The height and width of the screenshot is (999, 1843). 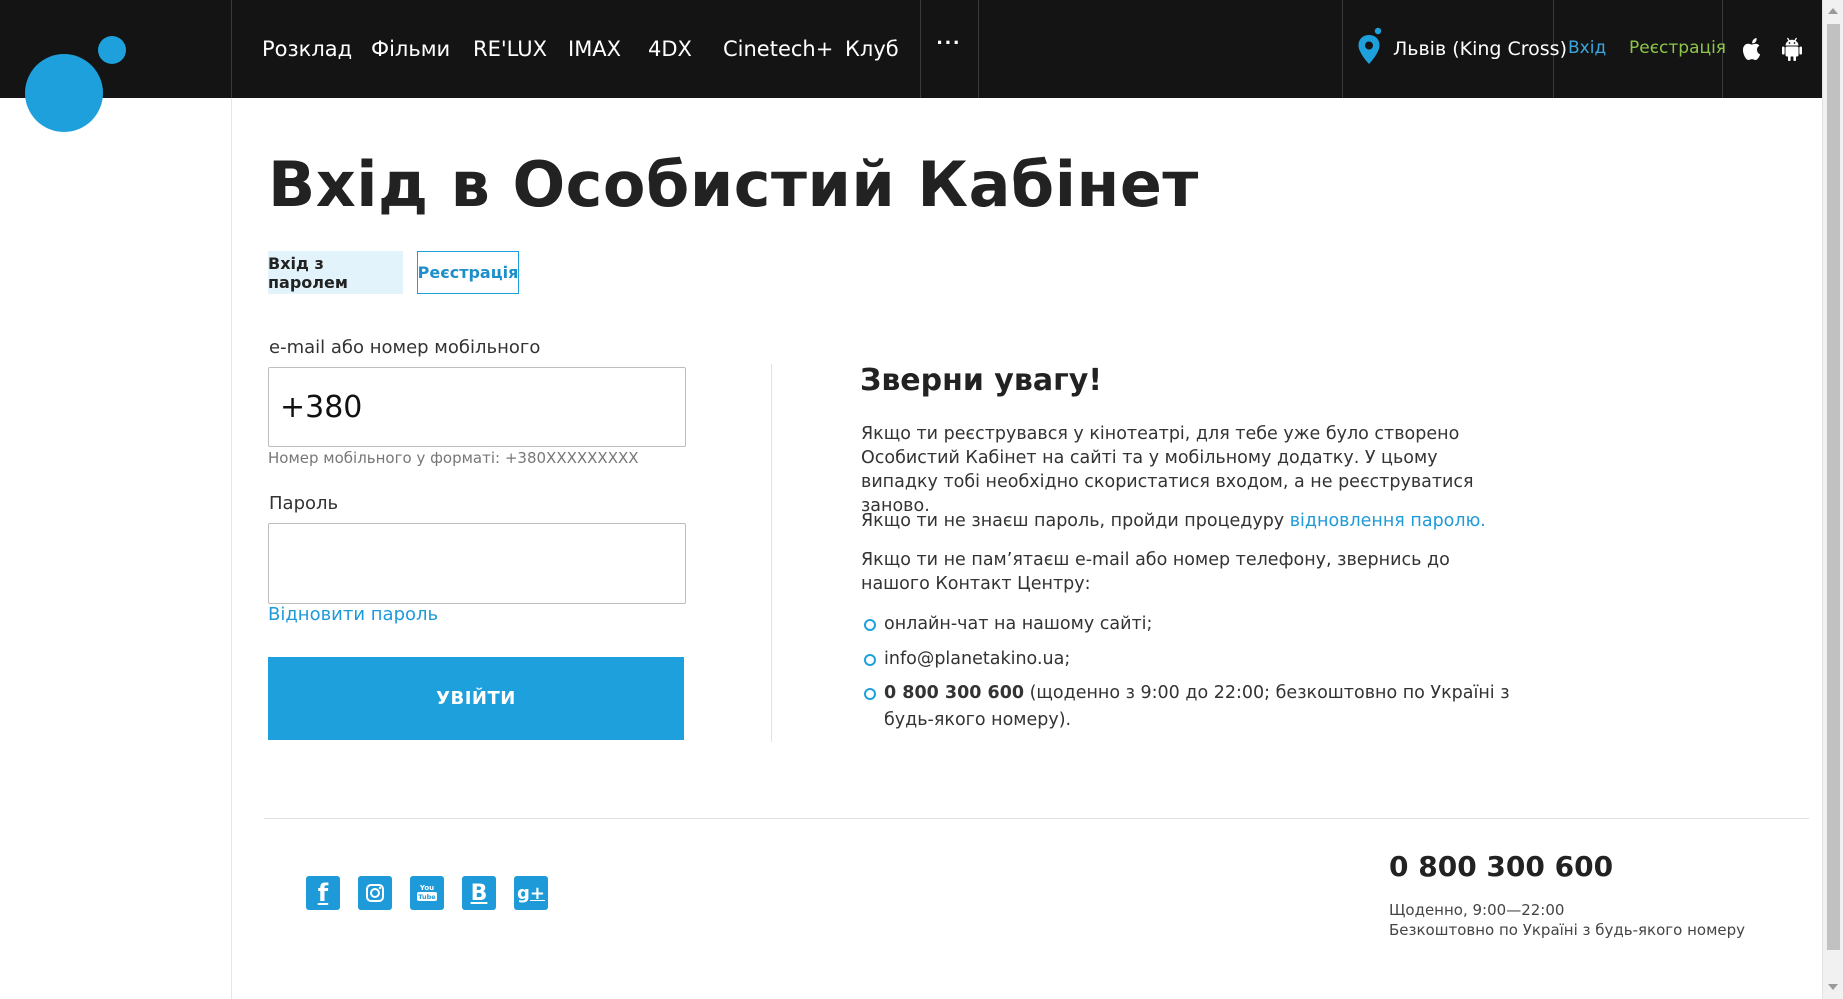 I want to click on header-login-link: Вхід, so click(x=1587, y=48).